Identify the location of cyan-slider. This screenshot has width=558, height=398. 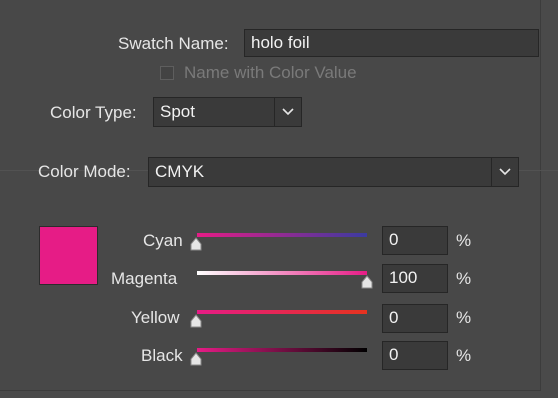
(282, 235).